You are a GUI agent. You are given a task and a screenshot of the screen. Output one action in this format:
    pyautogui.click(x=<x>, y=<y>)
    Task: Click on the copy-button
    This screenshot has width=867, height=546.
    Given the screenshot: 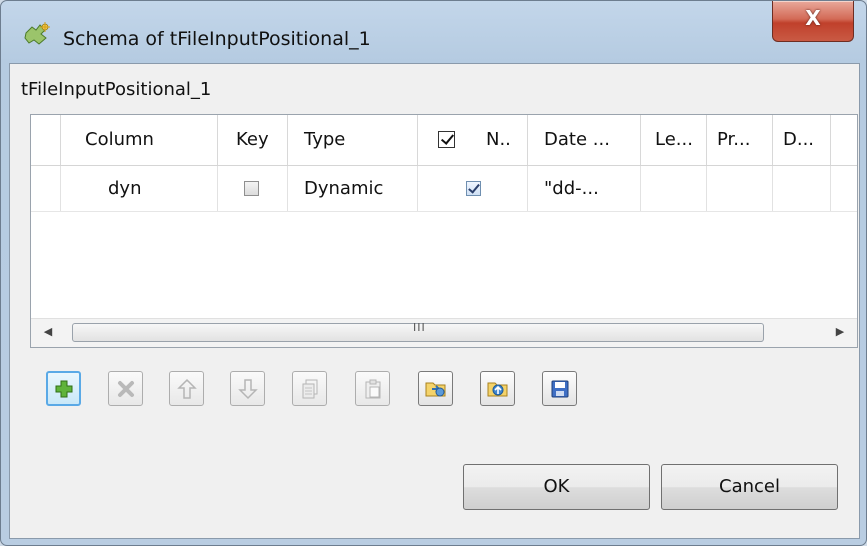 What is the action you would take?
    pyautogui.click(x=309, y=388)
    